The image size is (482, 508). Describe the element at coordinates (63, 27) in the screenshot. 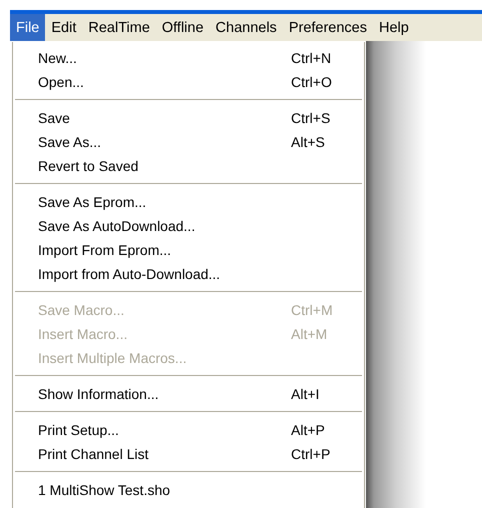

I see `menu-item: Edit` at that location.